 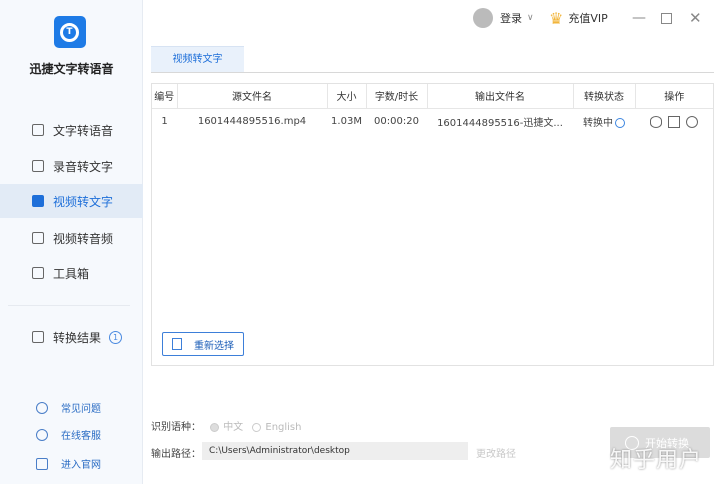 I want to click on col-source: 源文件名, so click(x=252, y=96).